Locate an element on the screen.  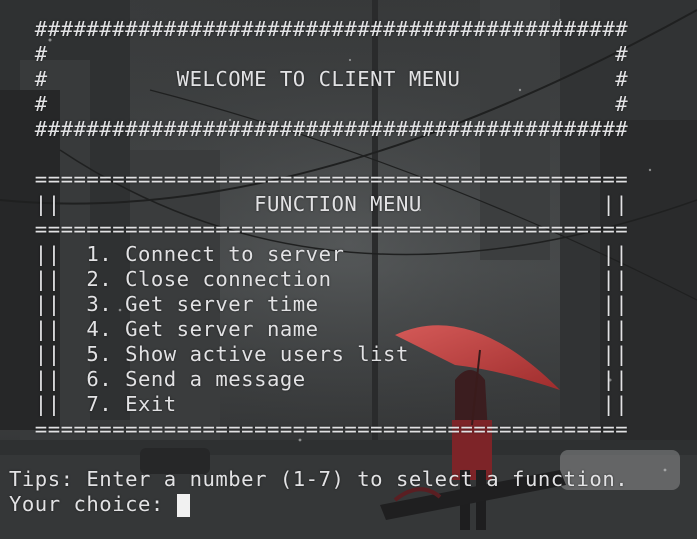
menu-option-send-message: || 6. Send a message || is located at coordinates (319, 379).